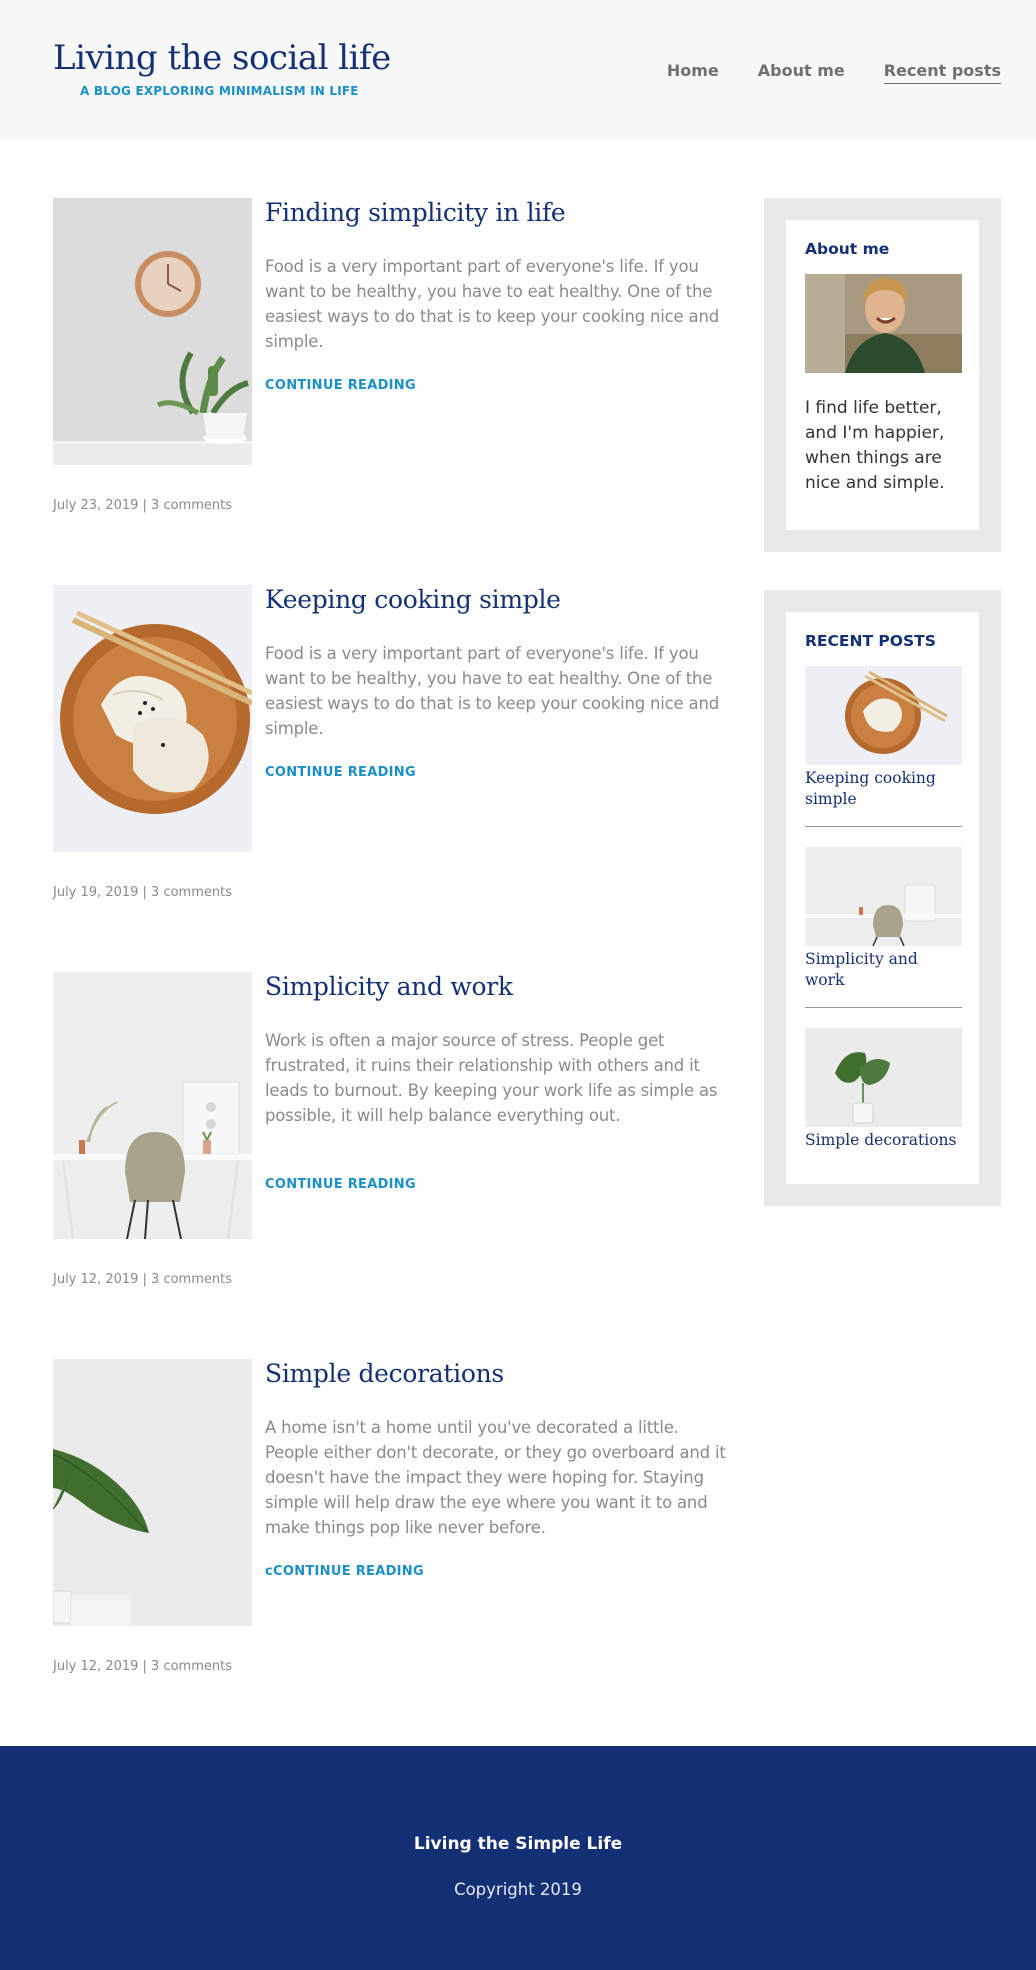  I want to click on recent-post-title: Simplicity and work, so click(883, 970).